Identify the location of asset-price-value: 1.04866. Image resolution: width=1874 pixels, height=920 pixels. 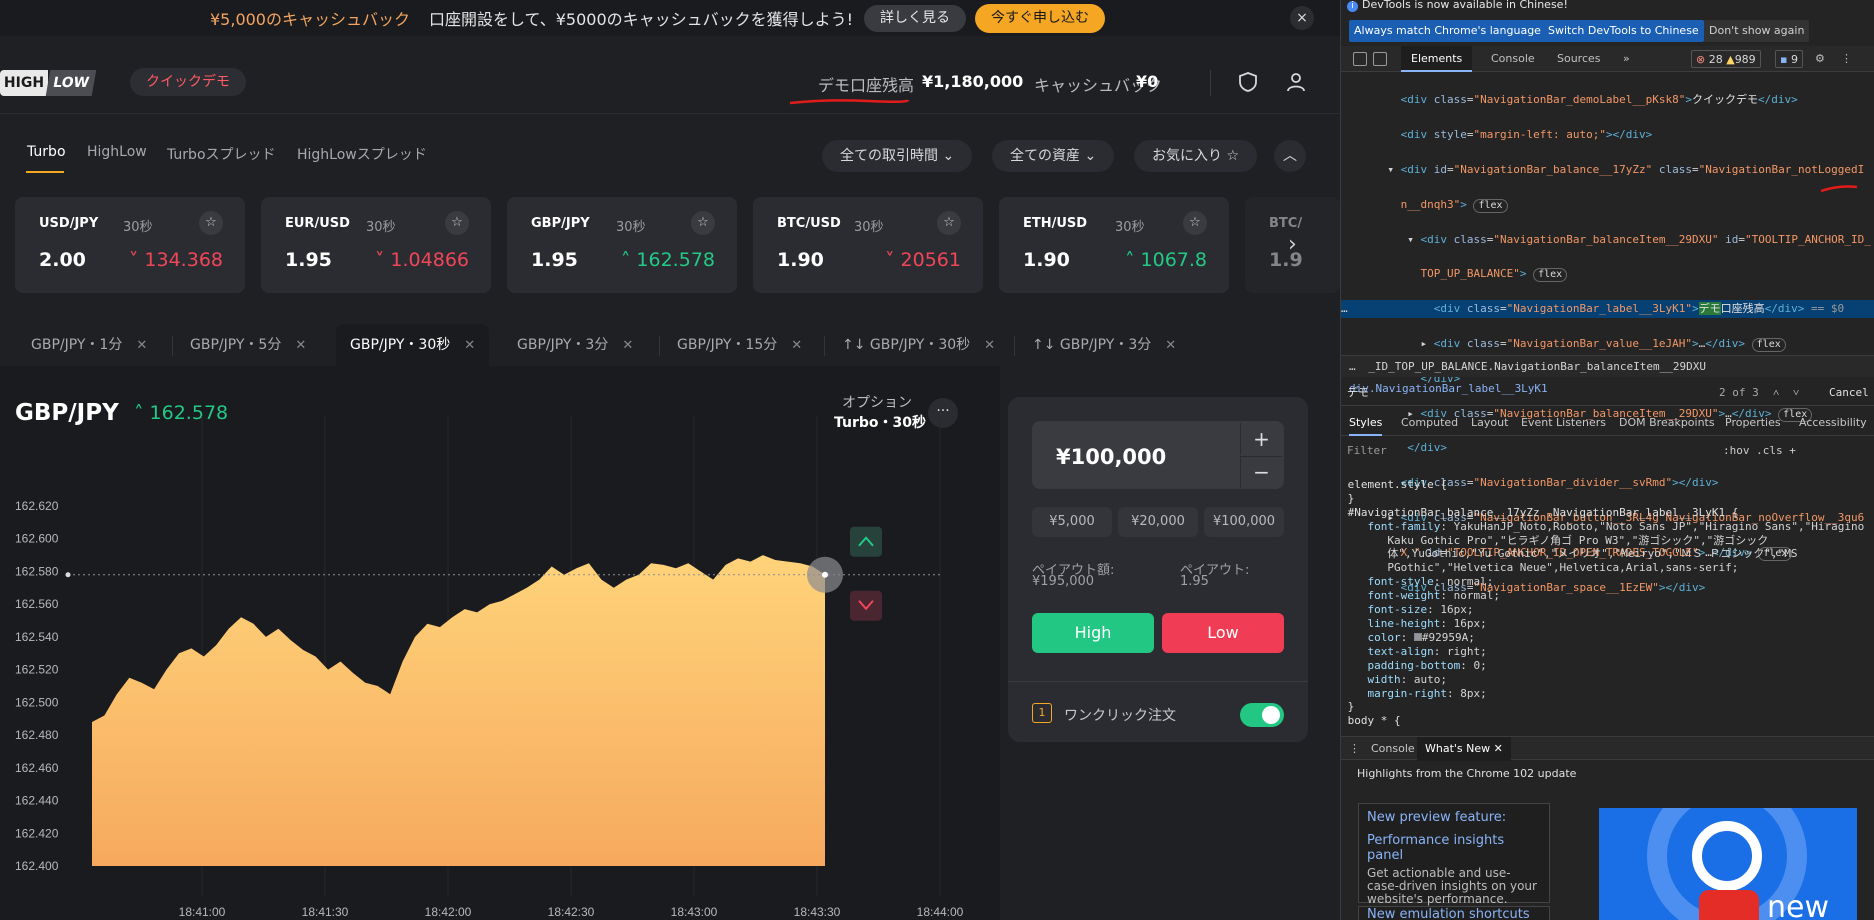
(429, 260).